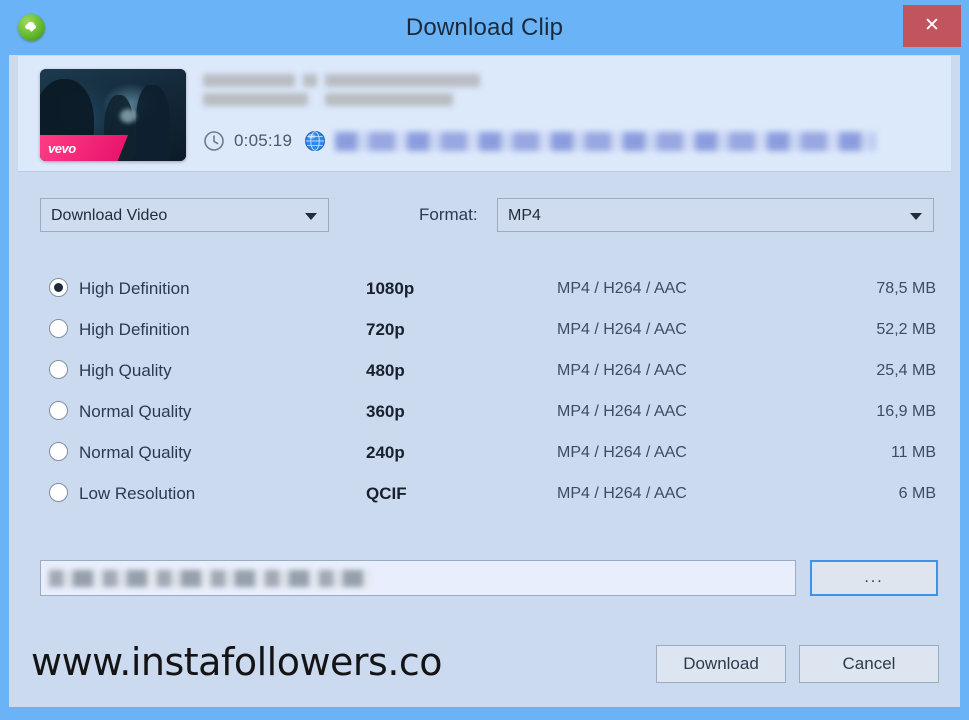 The height and width of the screenshot is (720, 969). I want to click on quality-size: 52,2 MB, so click(906, 329).